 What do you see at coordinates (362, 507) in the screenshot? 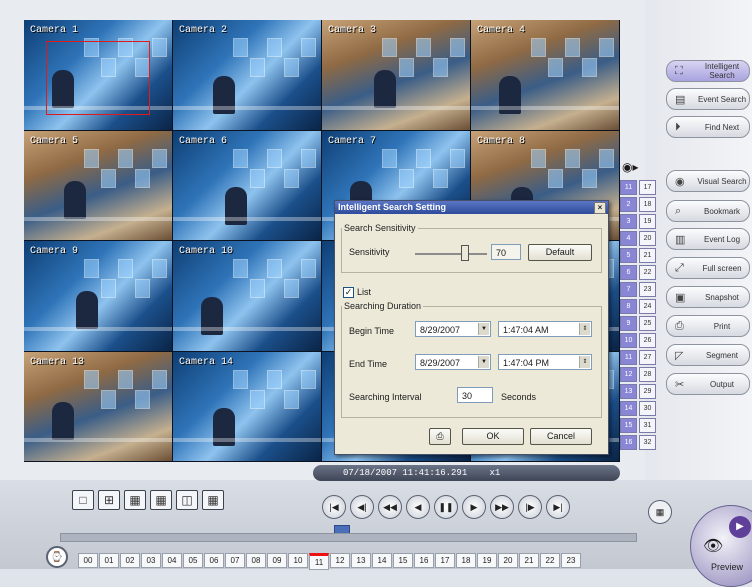
I see `previous-frame-icon: ◀|` at bounding box center [362, 507].